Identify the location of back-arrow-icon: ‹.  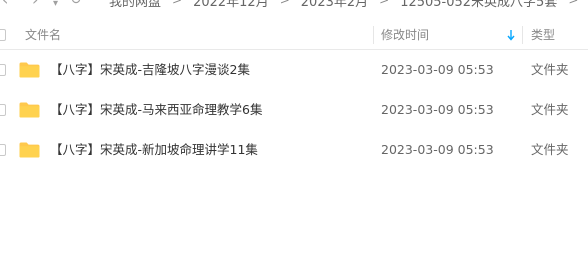
(5, 4).